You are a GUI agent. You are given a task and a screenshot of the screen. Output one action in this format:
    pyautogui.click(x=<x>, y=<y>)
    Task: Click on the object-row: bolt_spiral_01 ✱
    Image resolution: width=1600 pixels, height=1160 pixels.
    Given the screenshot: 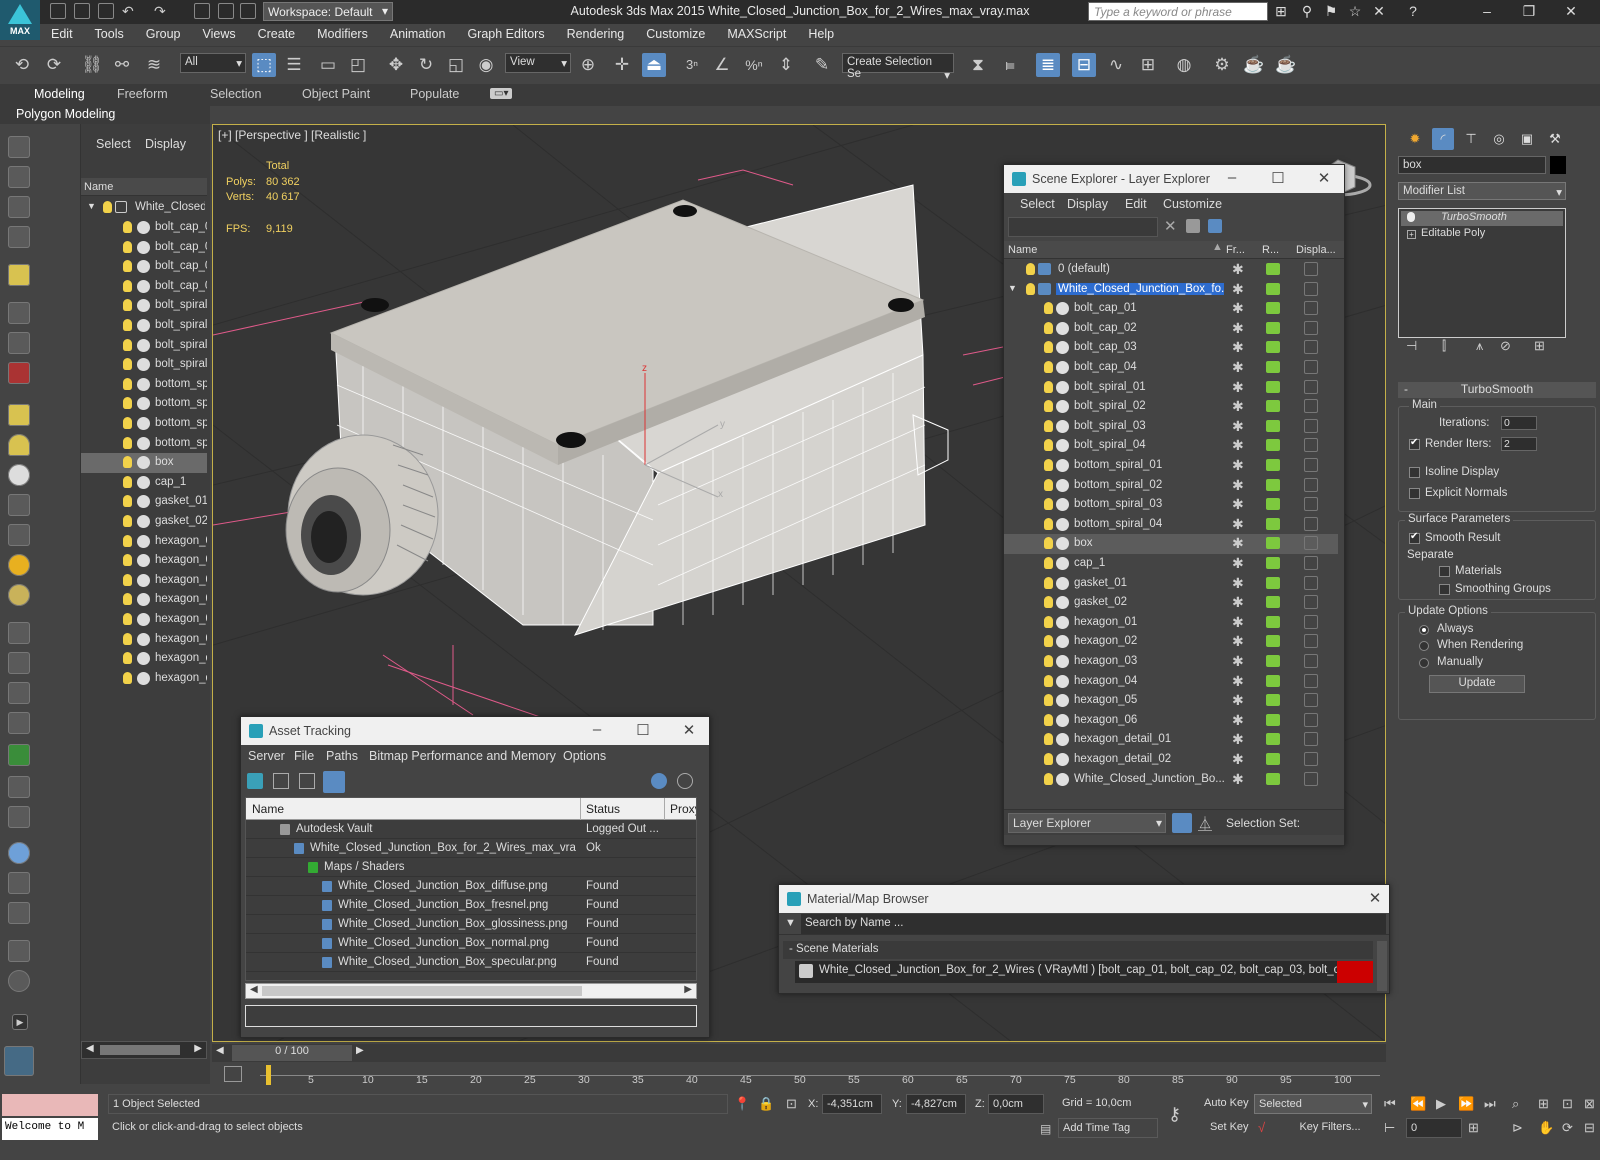 What is the action you would take?
    pyautogui.click(x=1171, y=388)
    